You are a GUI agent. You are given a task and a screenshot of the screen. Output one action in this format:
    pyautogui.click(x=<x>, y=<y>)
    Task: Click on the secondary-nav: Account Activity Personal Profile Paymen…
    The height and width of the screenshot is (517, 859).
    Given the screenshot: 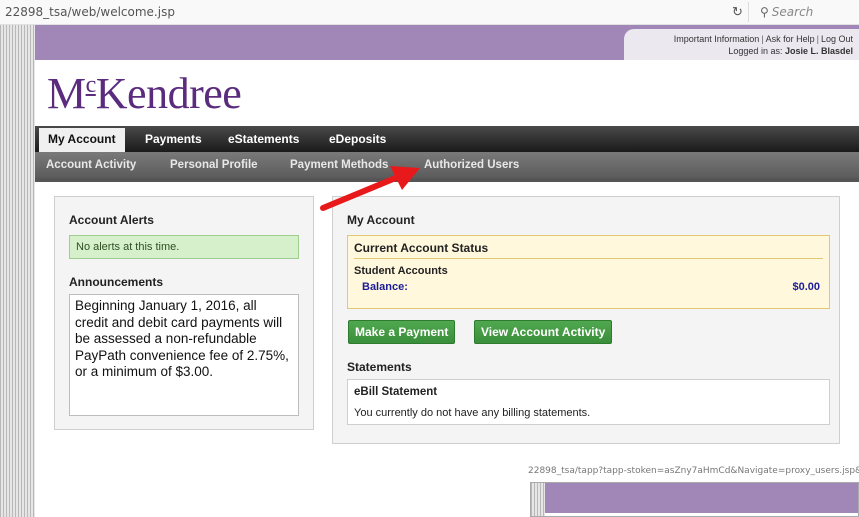 What is the action you would take?
    pyautogui.click(x=447, y=165)
    